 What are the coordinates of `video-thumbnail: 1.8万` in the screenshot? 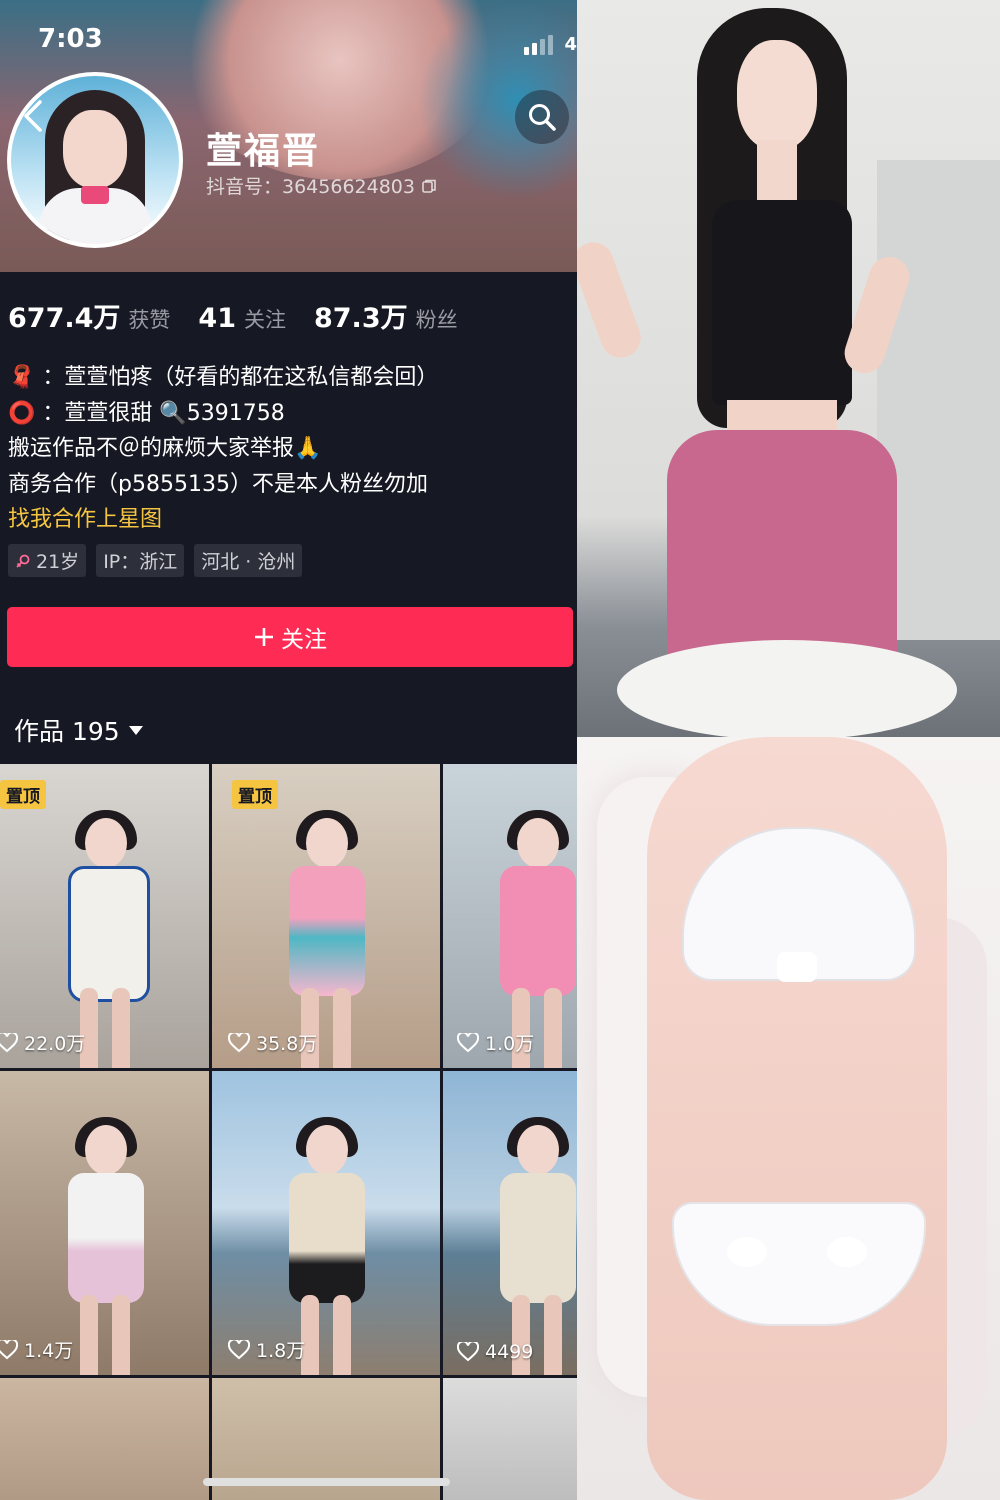 It's located at (326, 1223).